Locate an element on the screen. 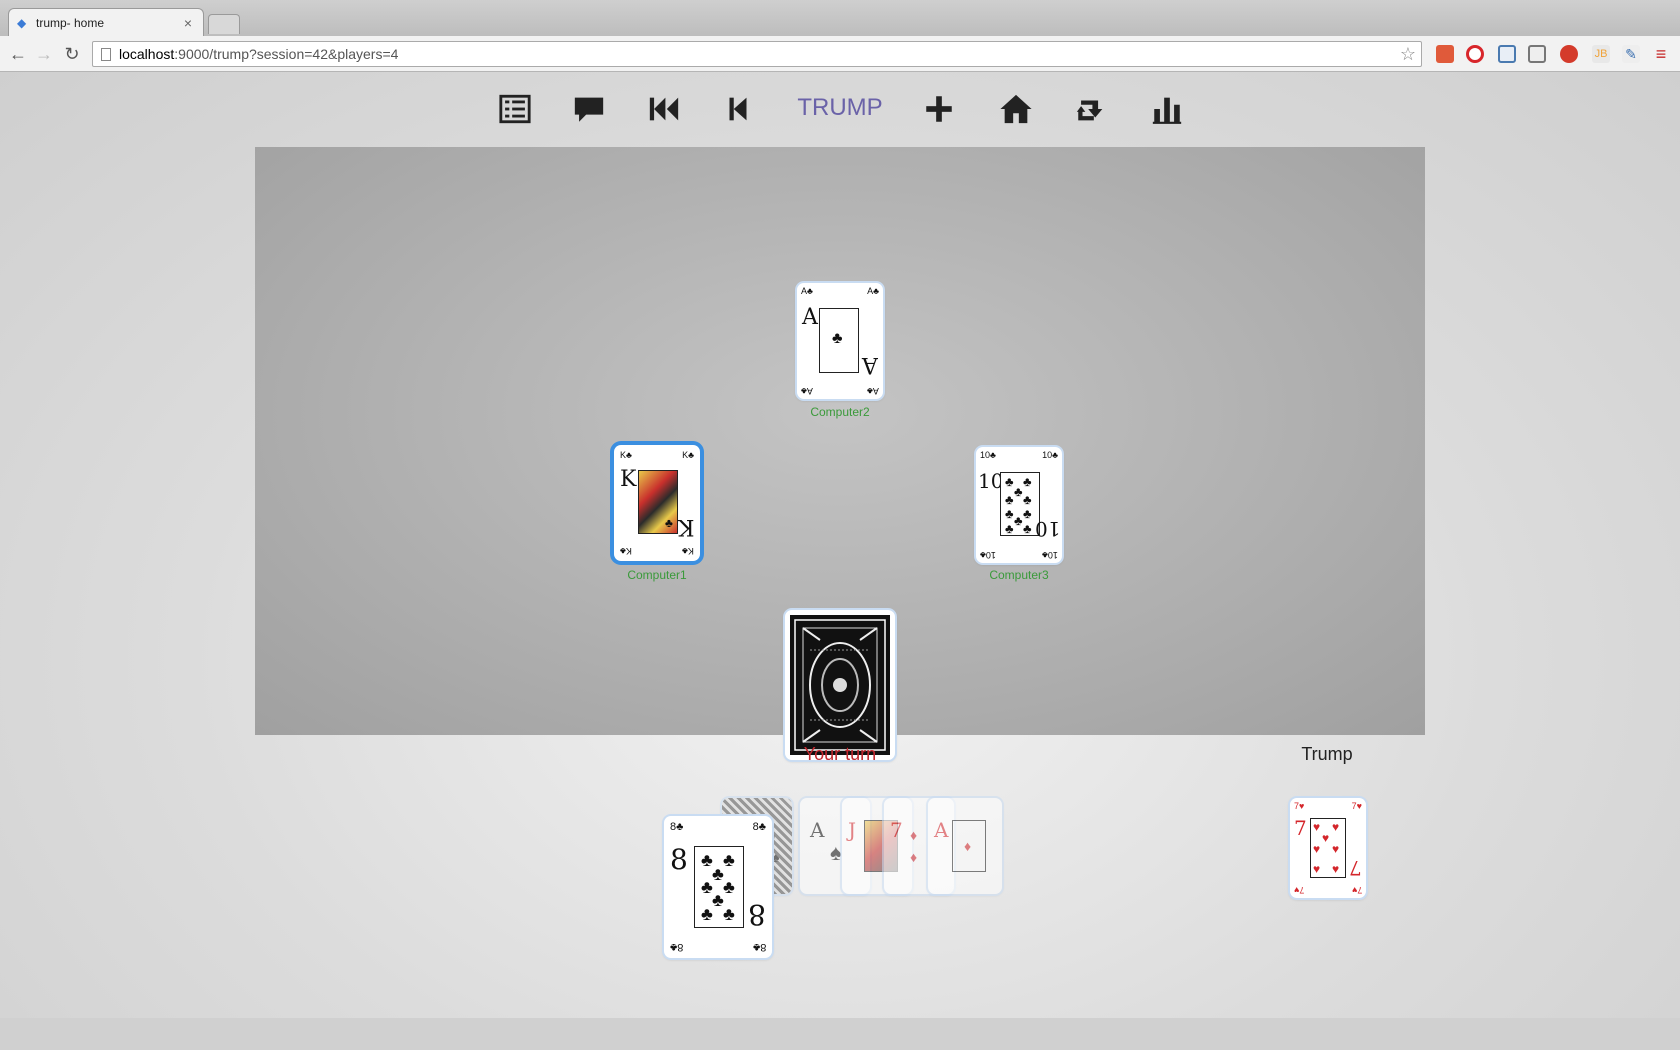  player-name-computer1: Computer1 is located at coordinates (657, 575).